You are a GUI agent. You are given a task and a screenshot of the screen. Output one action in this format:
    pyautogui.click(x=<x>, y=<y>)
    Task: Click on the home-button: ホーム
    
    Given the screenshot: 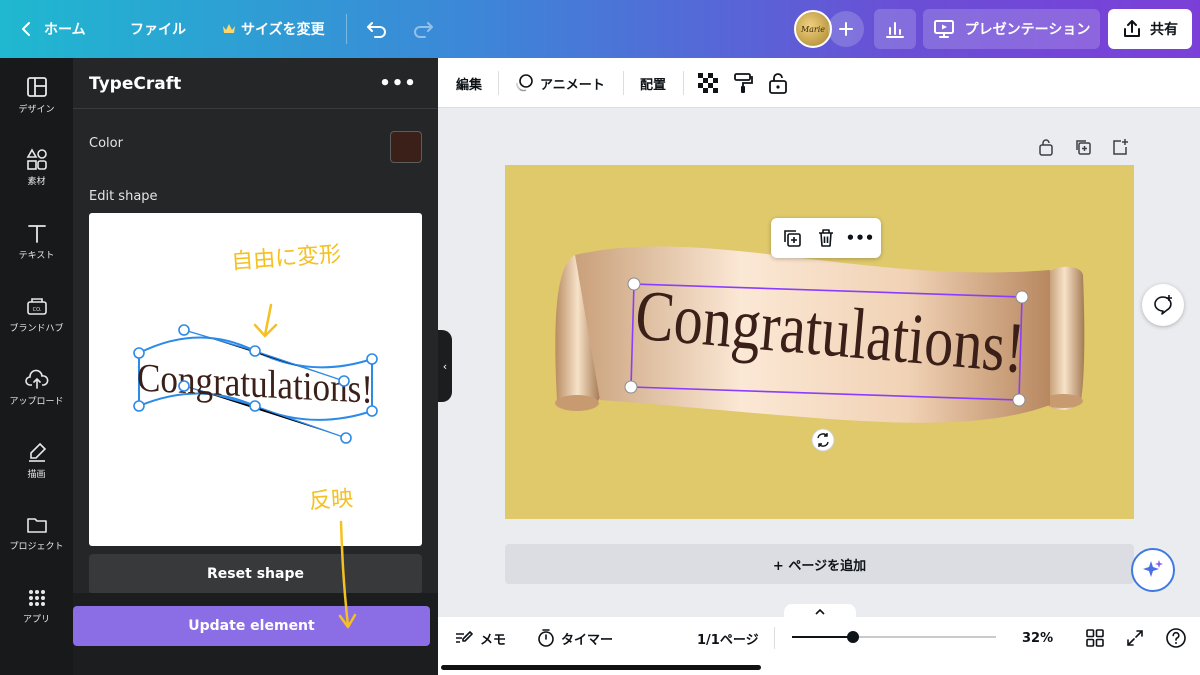 What is the action you would take?
    pyautogui.click(x=53, y=29)
    